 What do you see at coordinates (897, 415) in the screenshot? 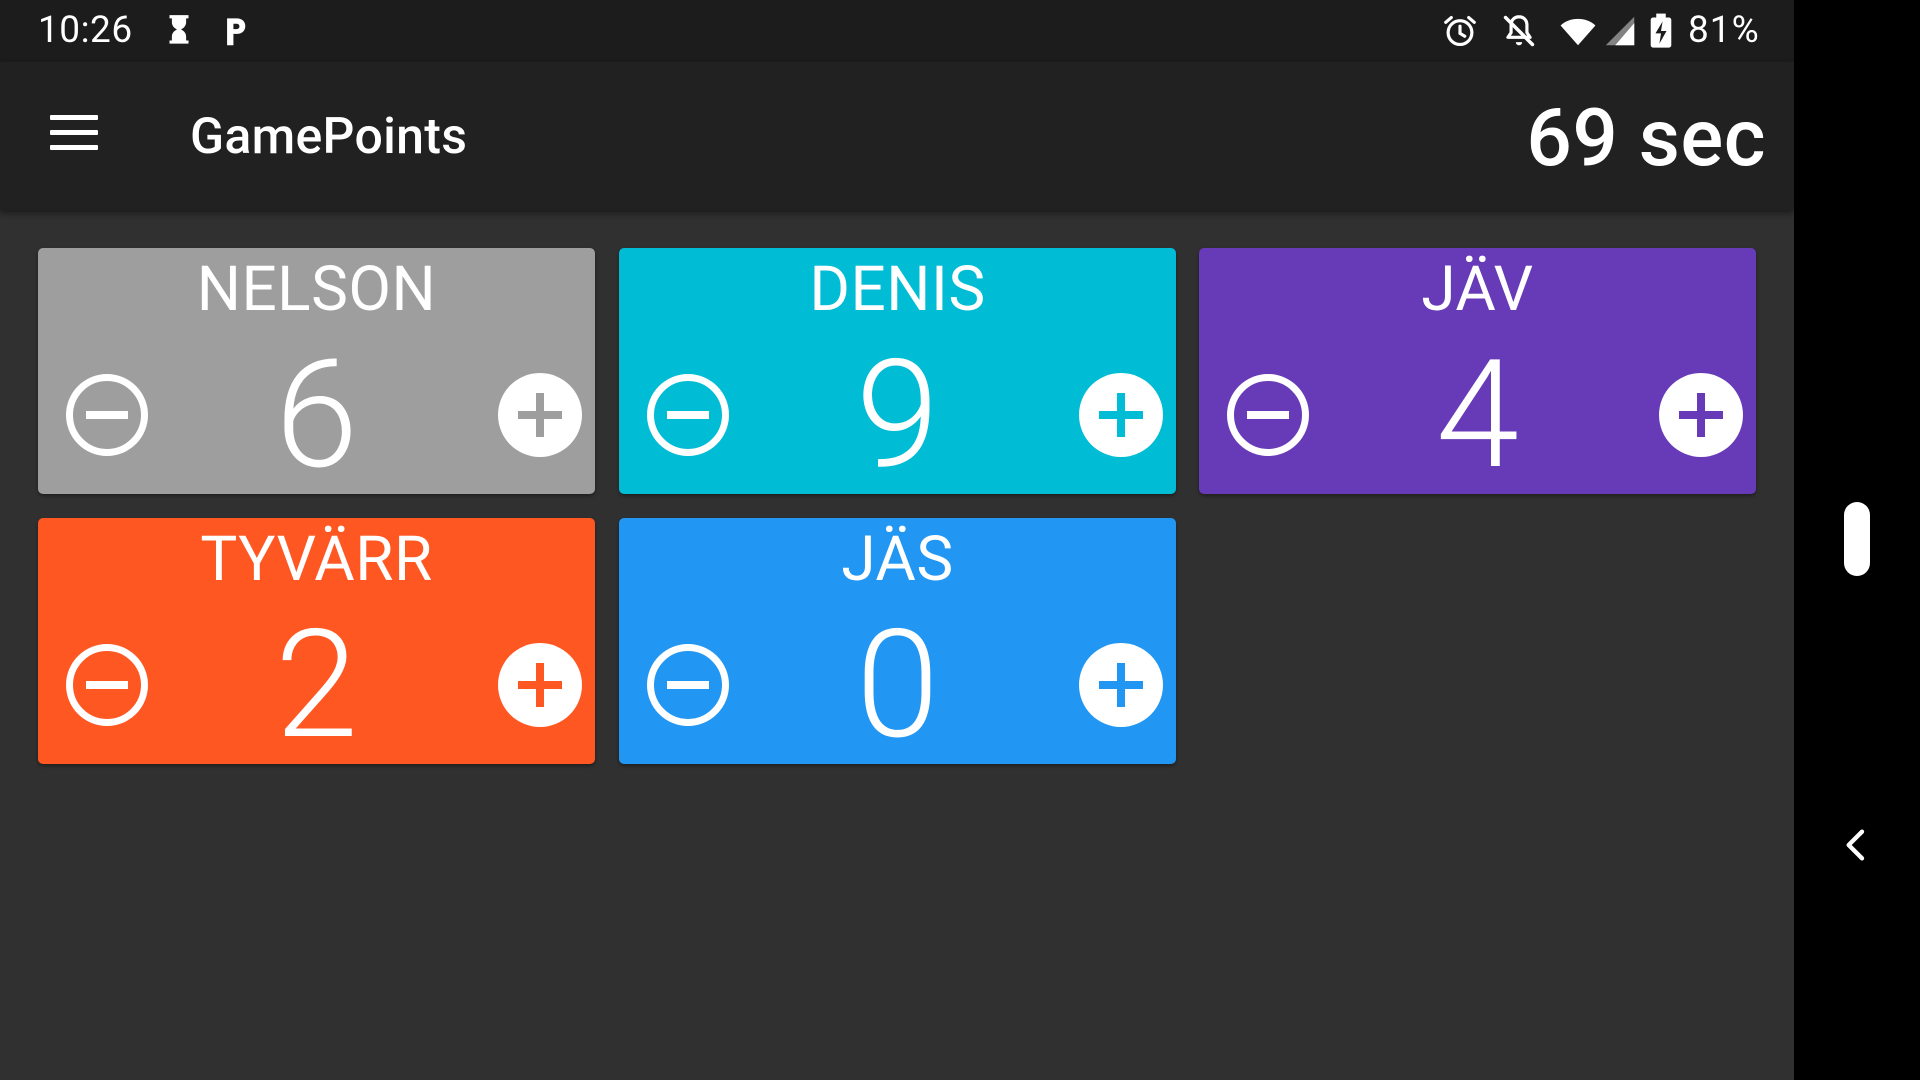
I see `player-score: 9` at bounding box center [897, 415].